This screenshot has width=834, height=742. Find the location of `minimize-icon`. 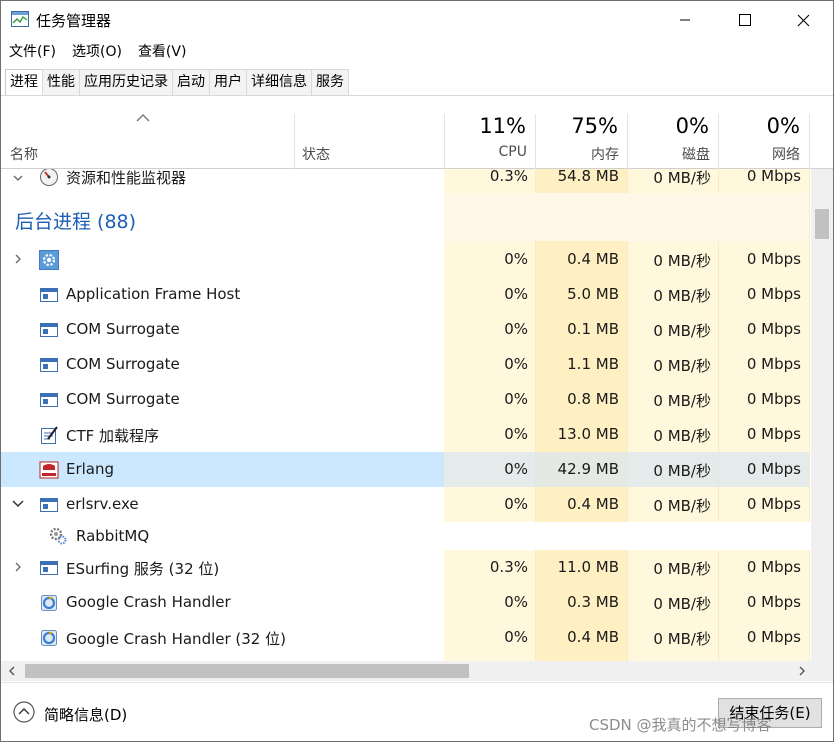

minimize-icon is located at coordinates (685, 20).